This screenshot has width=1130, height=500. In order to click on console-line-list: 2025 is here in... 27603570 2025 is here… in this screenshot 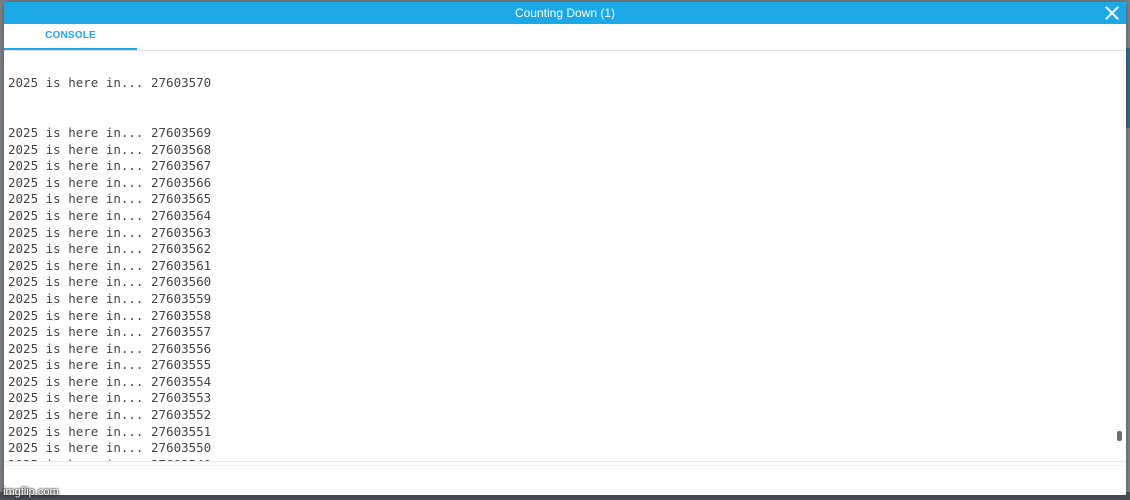, I will do `click(109, 256)`.